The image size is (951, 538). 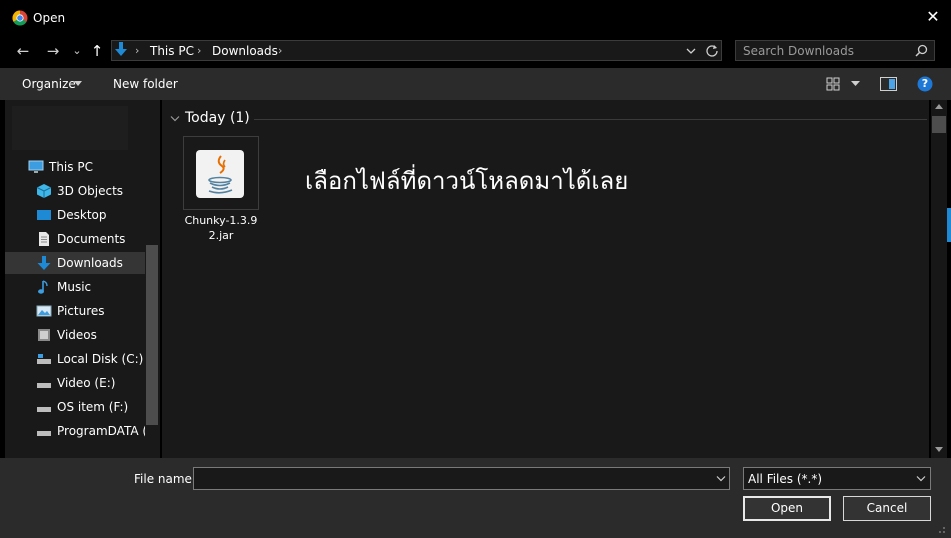 What do you see at coordinates (71, 167) in the screenshot?
I see `sidebar-item-label: This PC` at bounding box center [71, 167].